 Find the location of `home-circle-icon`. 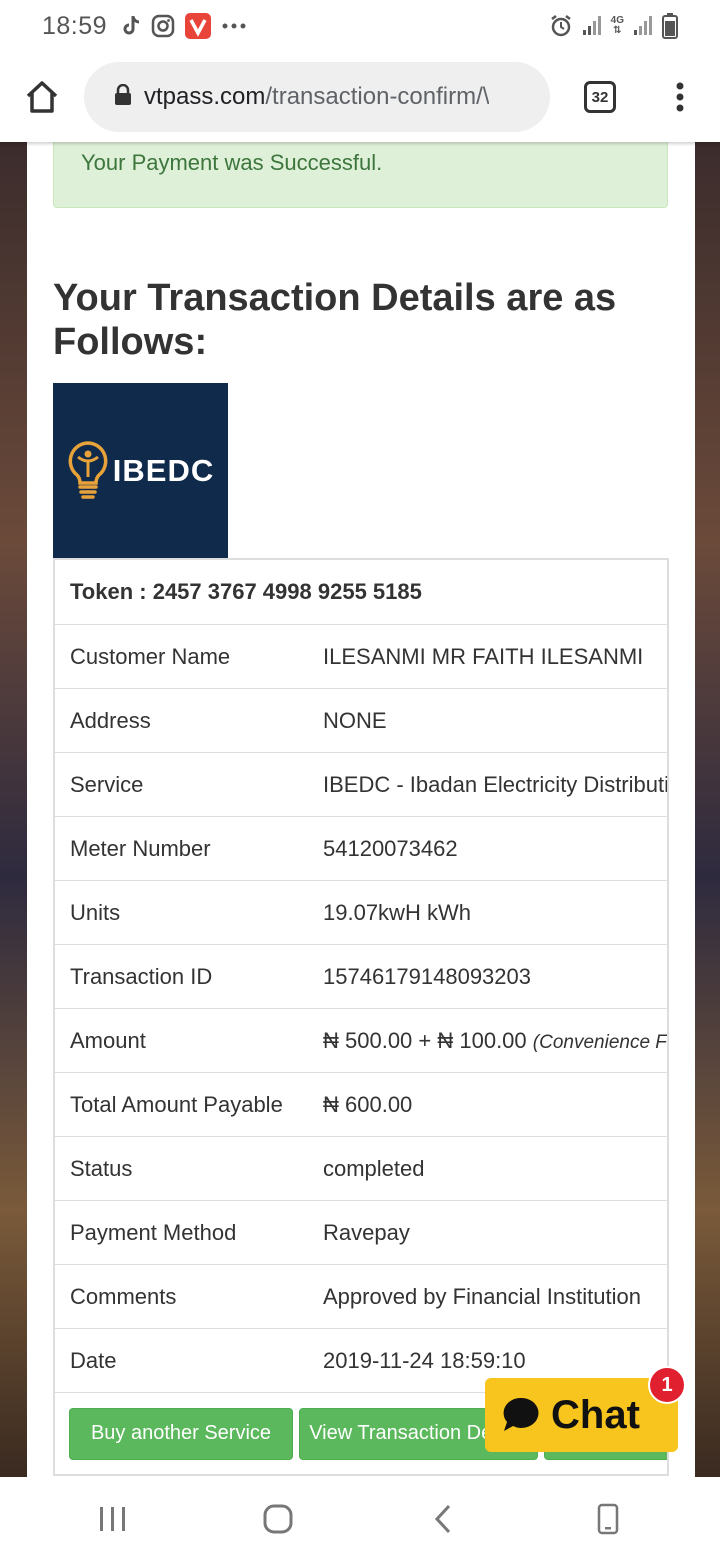

home-circle-icon is located at coordinates (277, 1518).